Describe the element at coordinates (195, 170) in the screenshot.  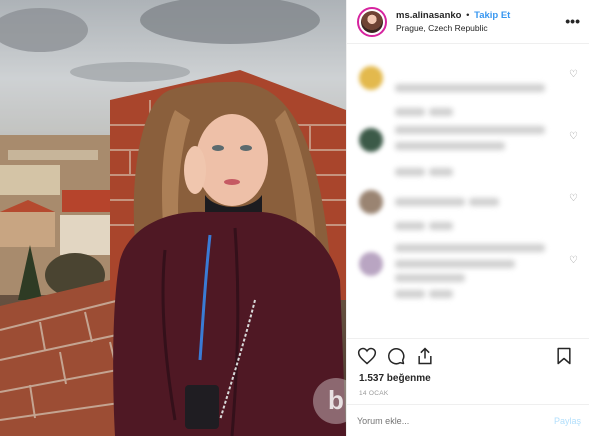
I see `hand` at that location.